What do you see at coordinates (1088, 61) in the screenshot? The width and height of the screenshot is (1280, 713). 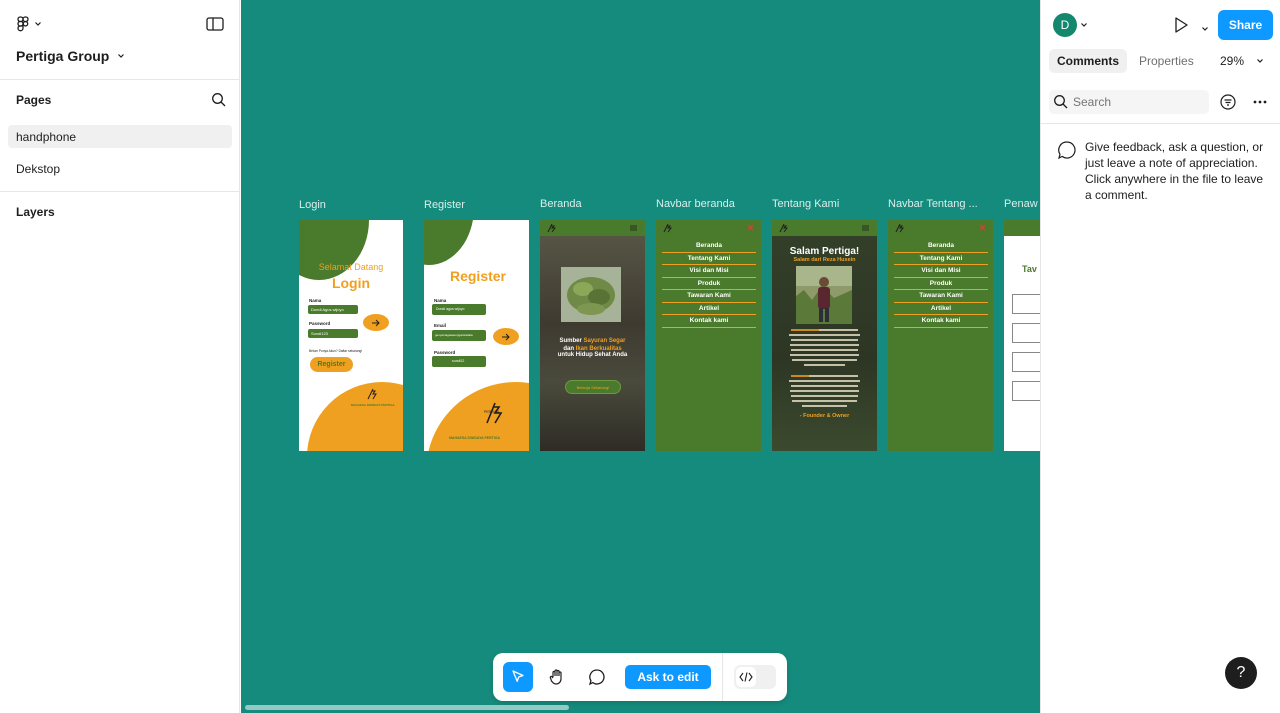 I see `tab-comments: Comments` at bounding box center [1088, 61].